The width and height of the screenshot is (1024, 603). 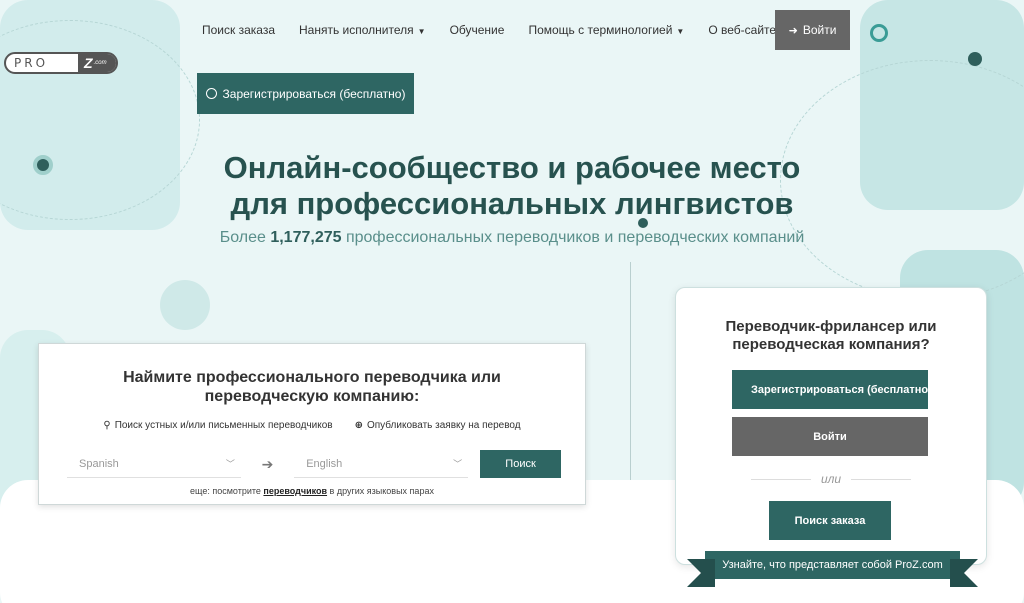 I want to click on freelancer-login-button: Войти, so click(x=830, y=436).